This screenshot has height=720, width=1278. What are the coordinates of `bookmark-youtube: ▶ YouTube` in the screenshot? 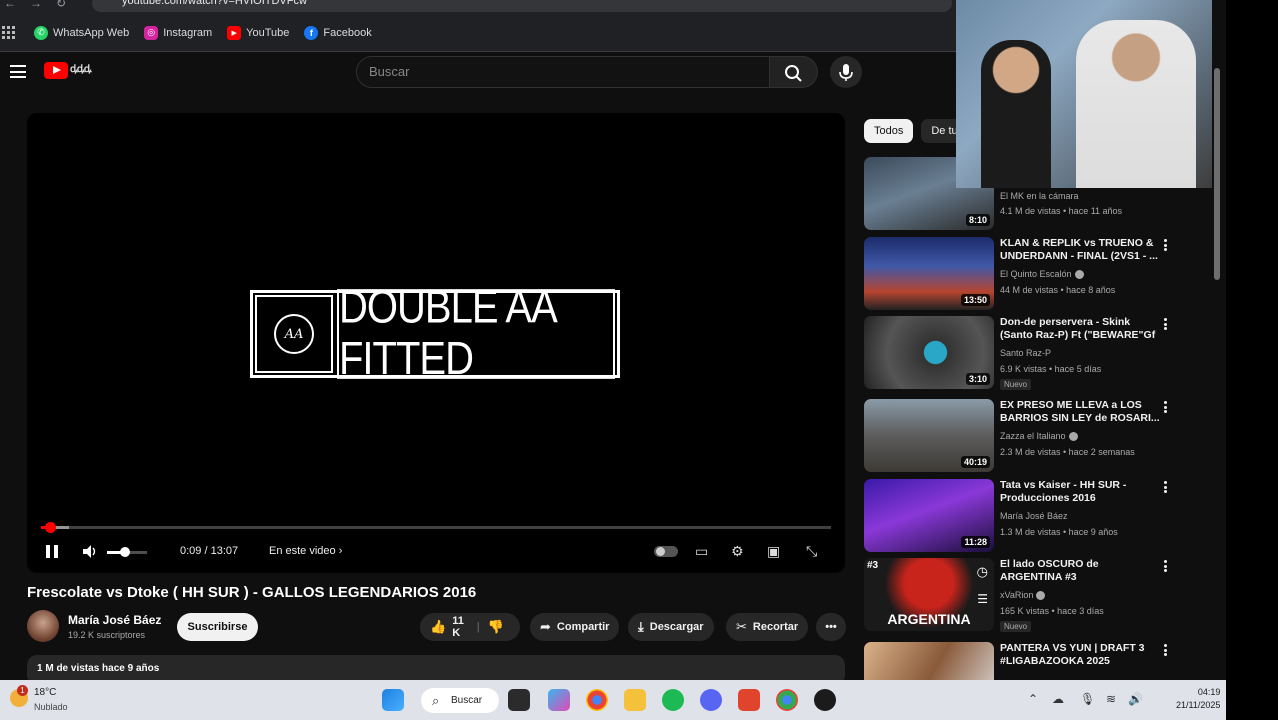 It's located at (258, 32).